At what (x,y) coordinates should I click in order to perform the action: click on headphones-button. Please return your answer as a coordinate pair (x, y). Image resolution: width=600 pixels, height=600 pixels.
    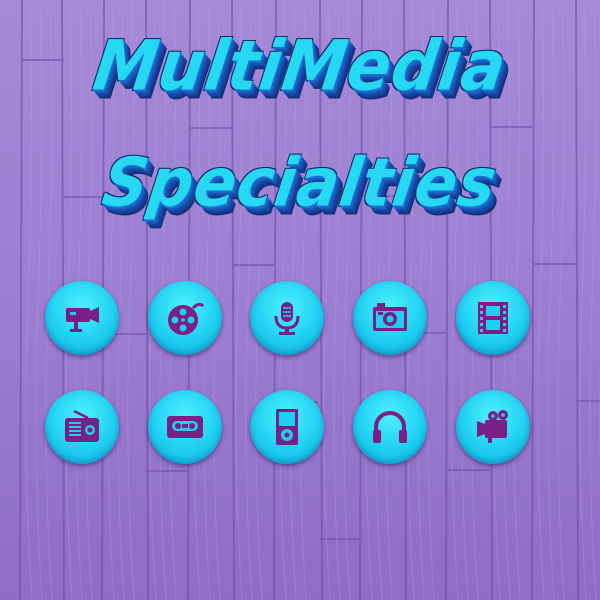
    Looking at the image, I should click on (390, 427).